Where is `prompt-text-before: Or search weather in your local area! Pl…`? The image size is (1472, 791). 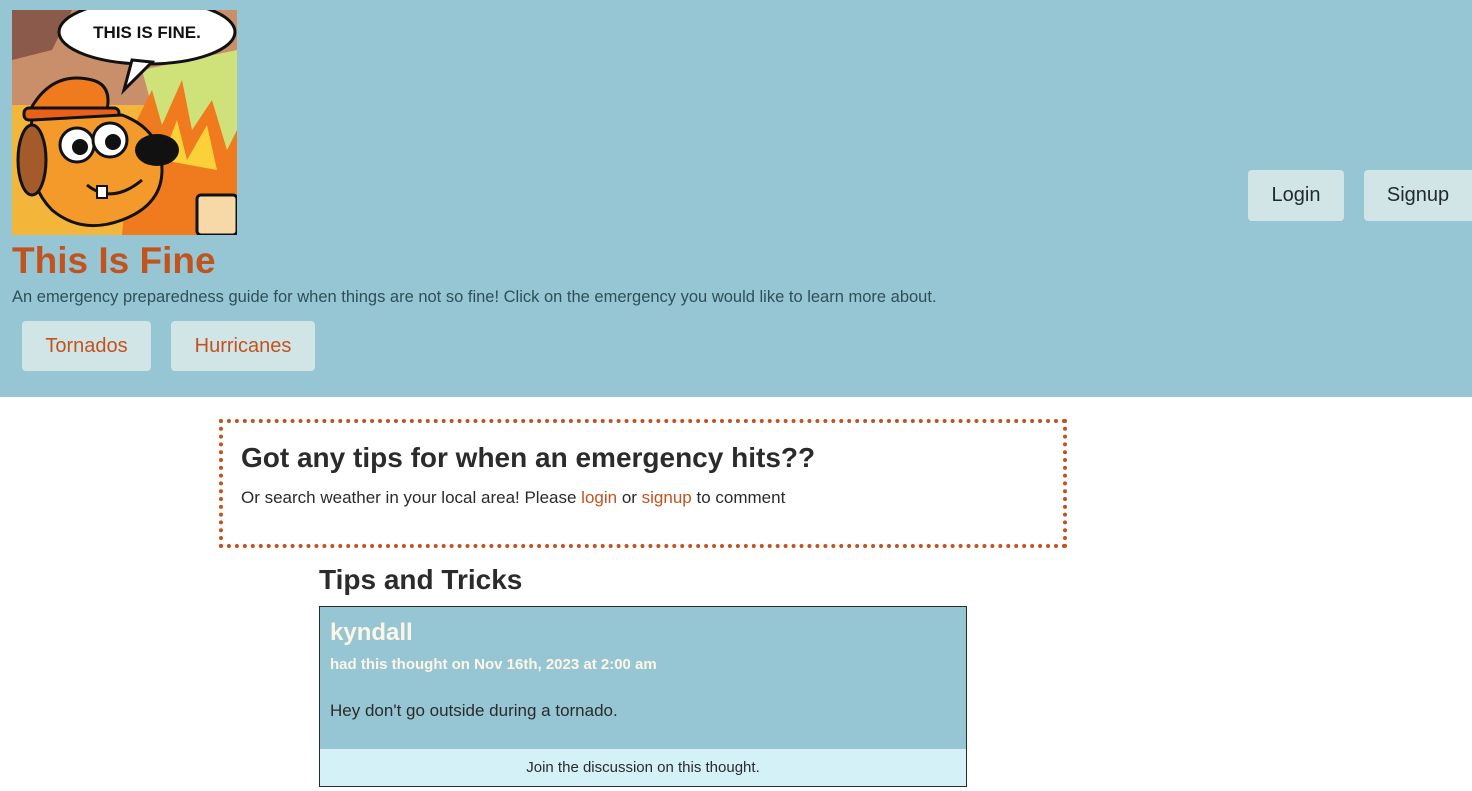
prompt-text-before: Or search weather in your local area! Pl… is located at coordinates (411, 497).